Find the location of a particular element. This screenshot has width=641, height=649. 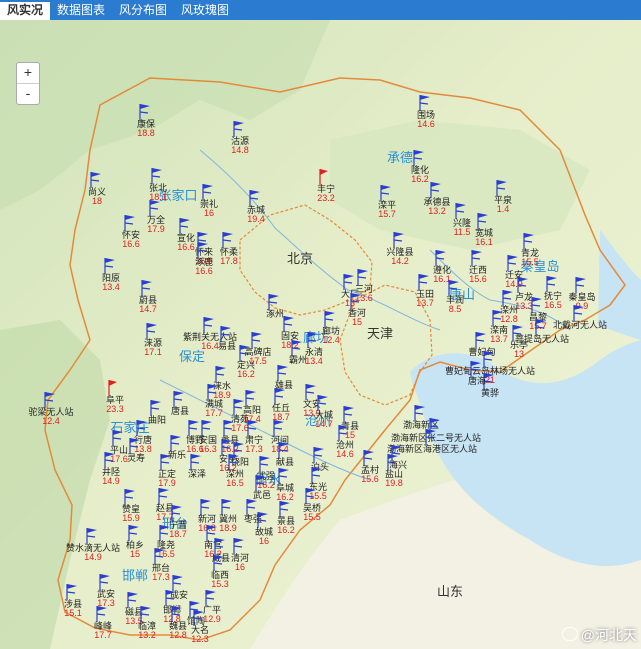

region-label: 天津 is located at coordinates (380, 333).